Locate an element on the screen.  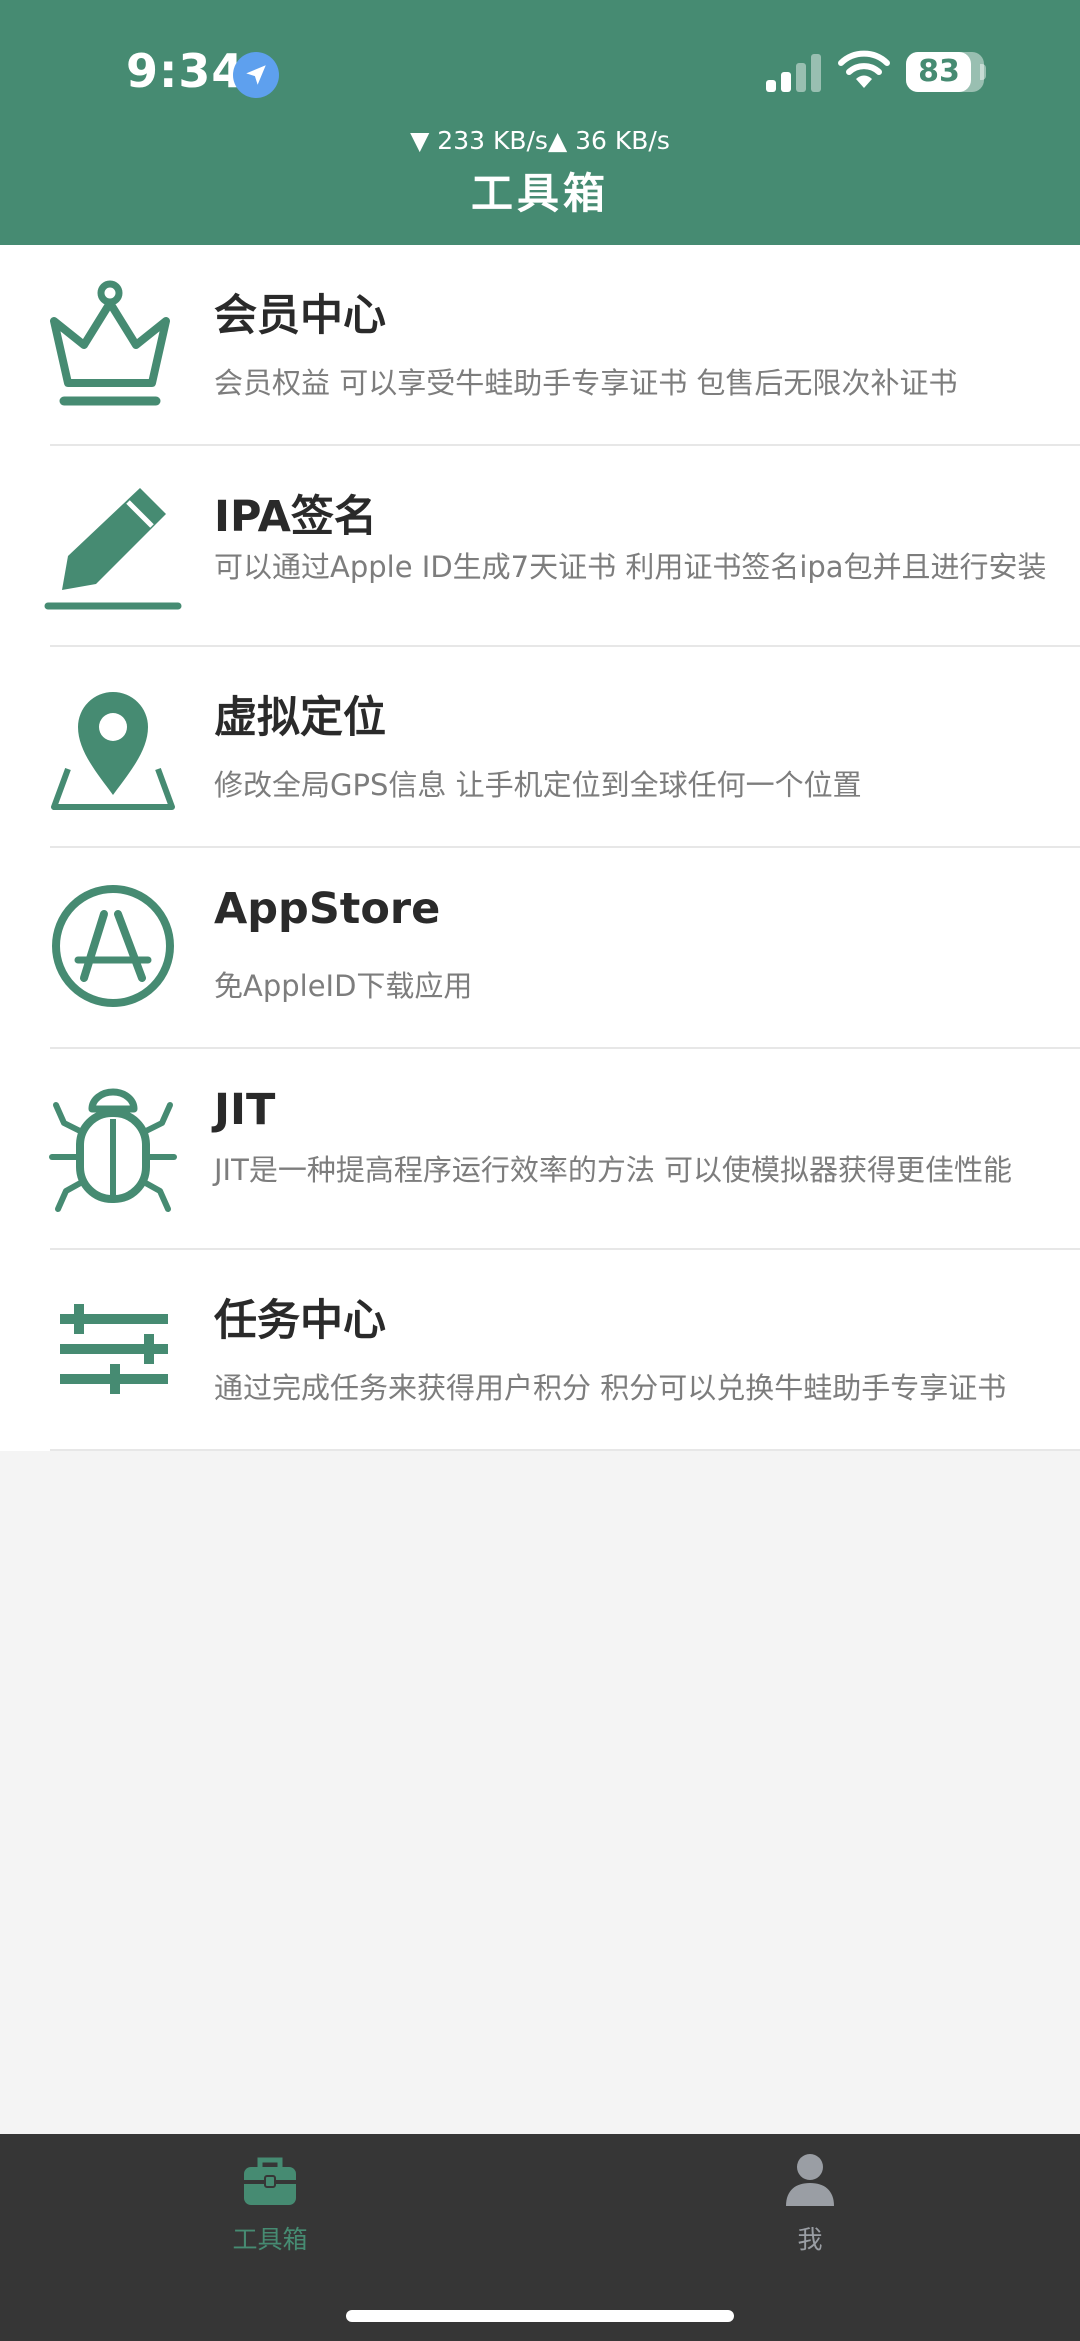
tool-title: IPA签名 is located at coordinates (295, 517).